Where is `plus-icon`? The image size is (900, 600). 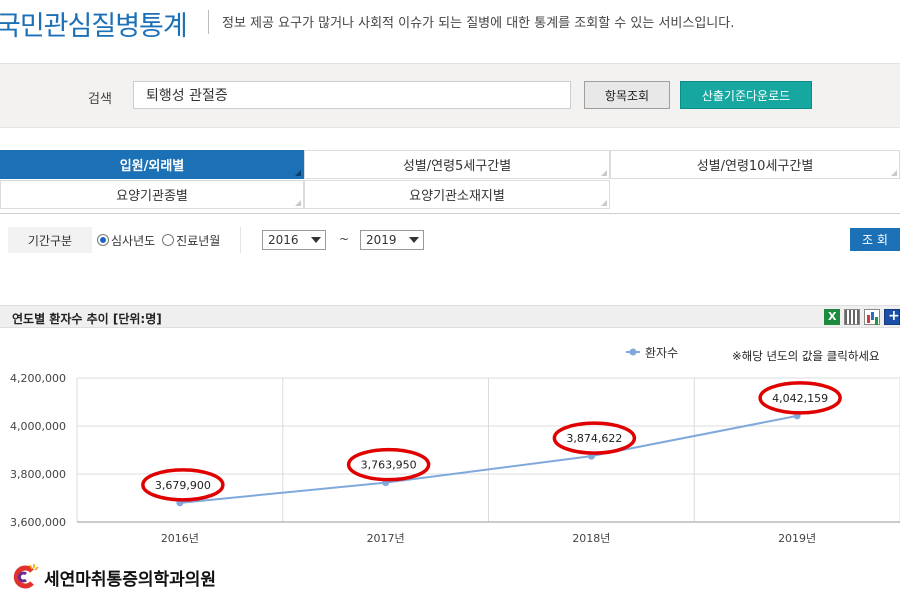
plus-icon is located at coordinates (892, 316).